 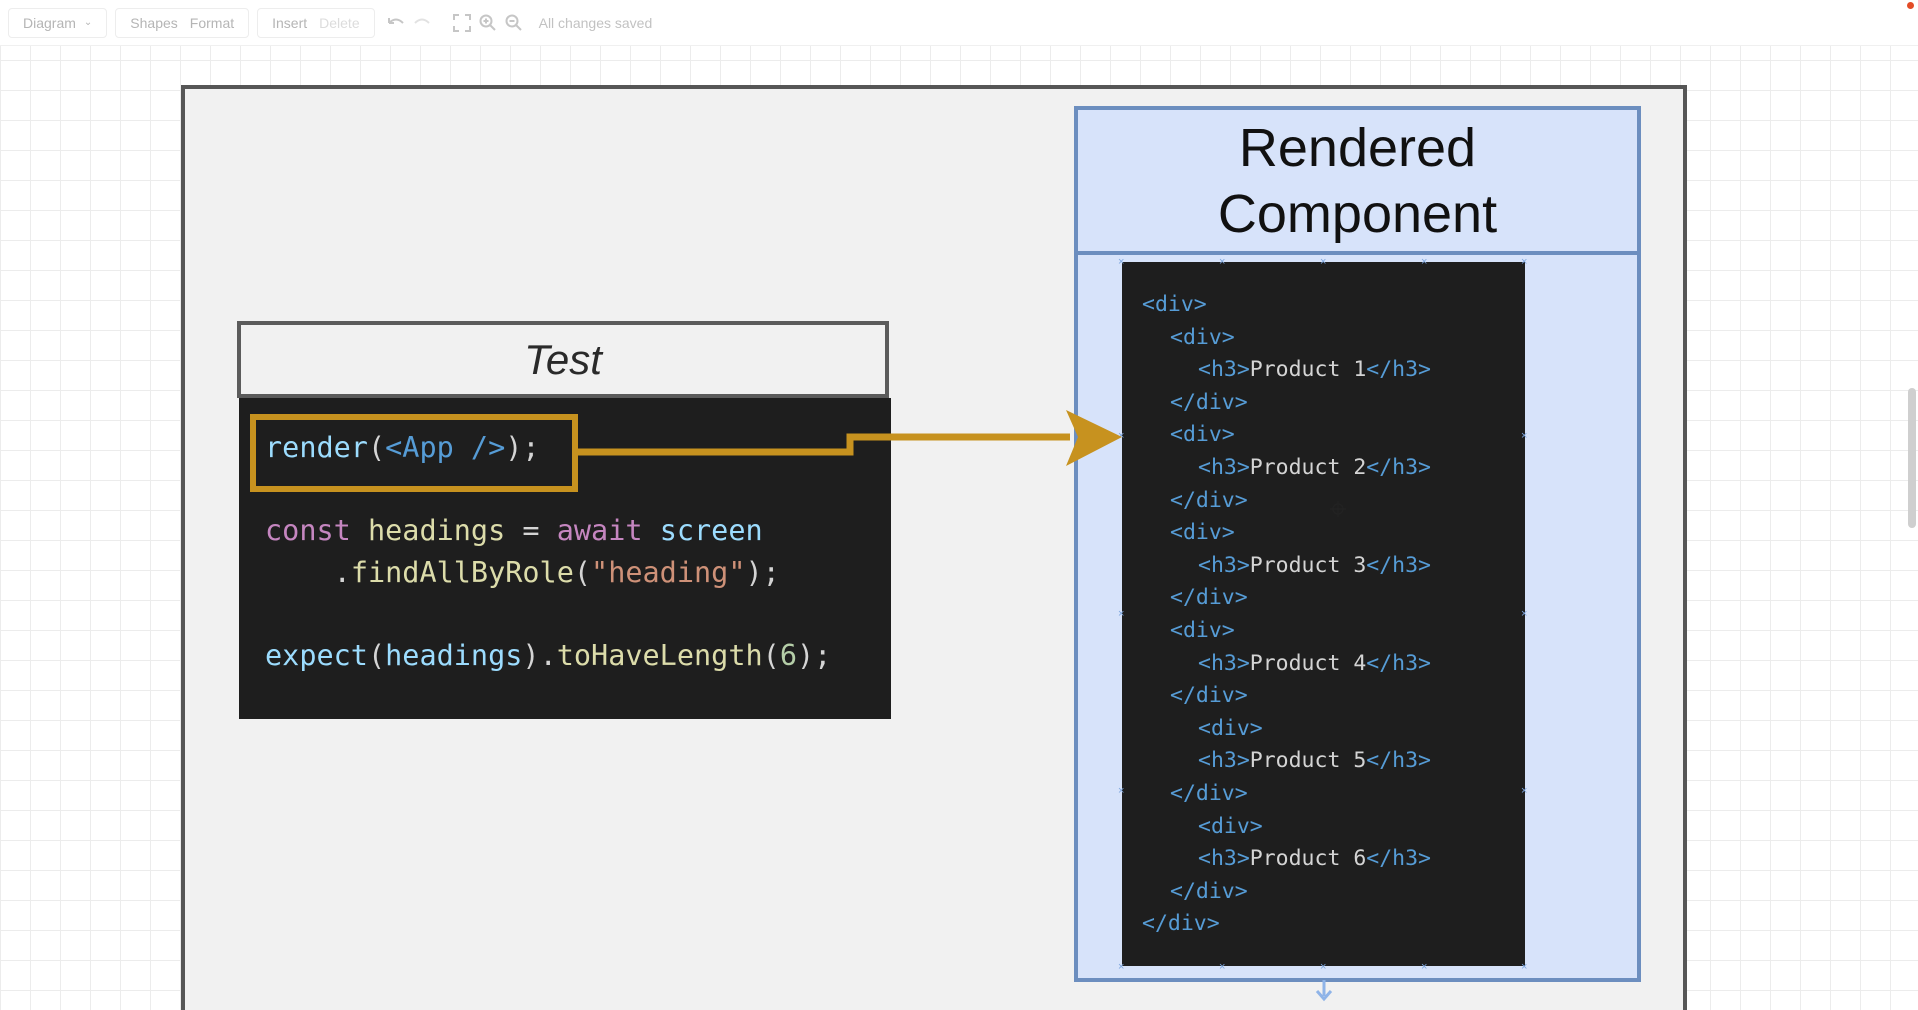 I want to click on undo-icon, so click(x=396, y=23).